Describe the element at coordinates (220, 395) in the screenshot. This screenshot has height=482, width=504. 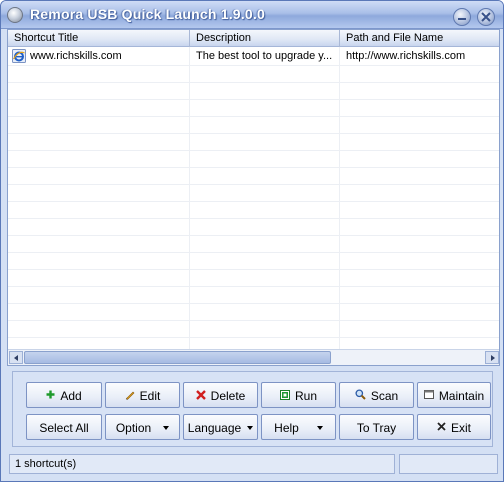
I see `delete-button: Delete` at that location.